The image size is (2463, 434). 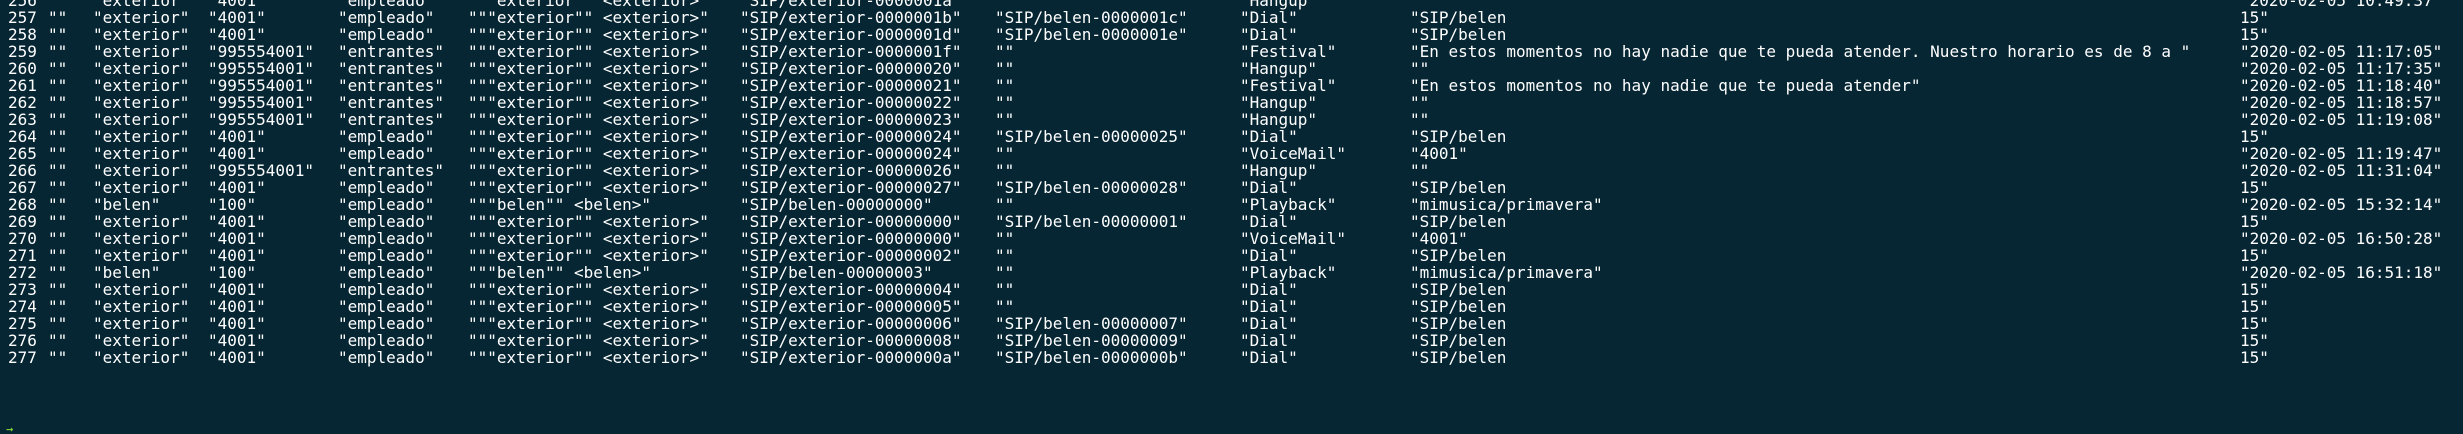 I want to click on cell-line-number: 258, so click(x=22, y=34).